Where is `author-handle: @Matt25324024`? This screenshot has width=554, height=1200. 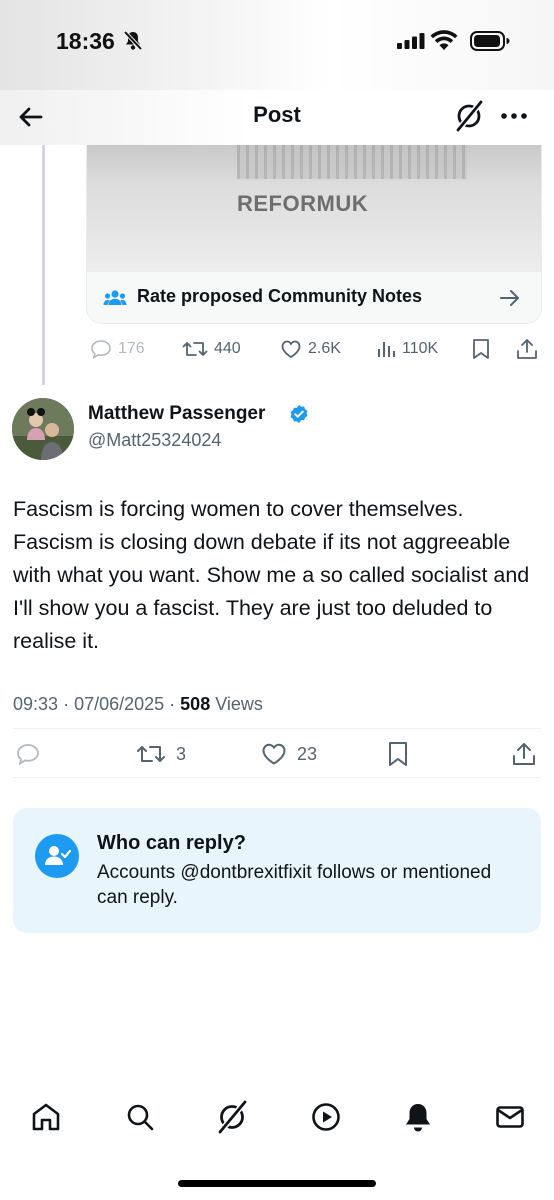
author-handle: @Matt25324024 is located at coordinates (154, 440).